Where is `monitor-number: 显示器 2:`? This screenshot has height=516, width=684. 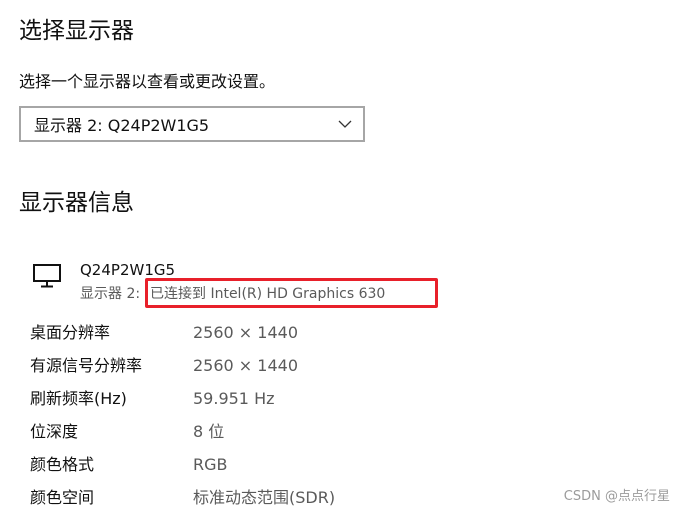
monitor-number: 显示器 2: is located at coordinates (110, 294).